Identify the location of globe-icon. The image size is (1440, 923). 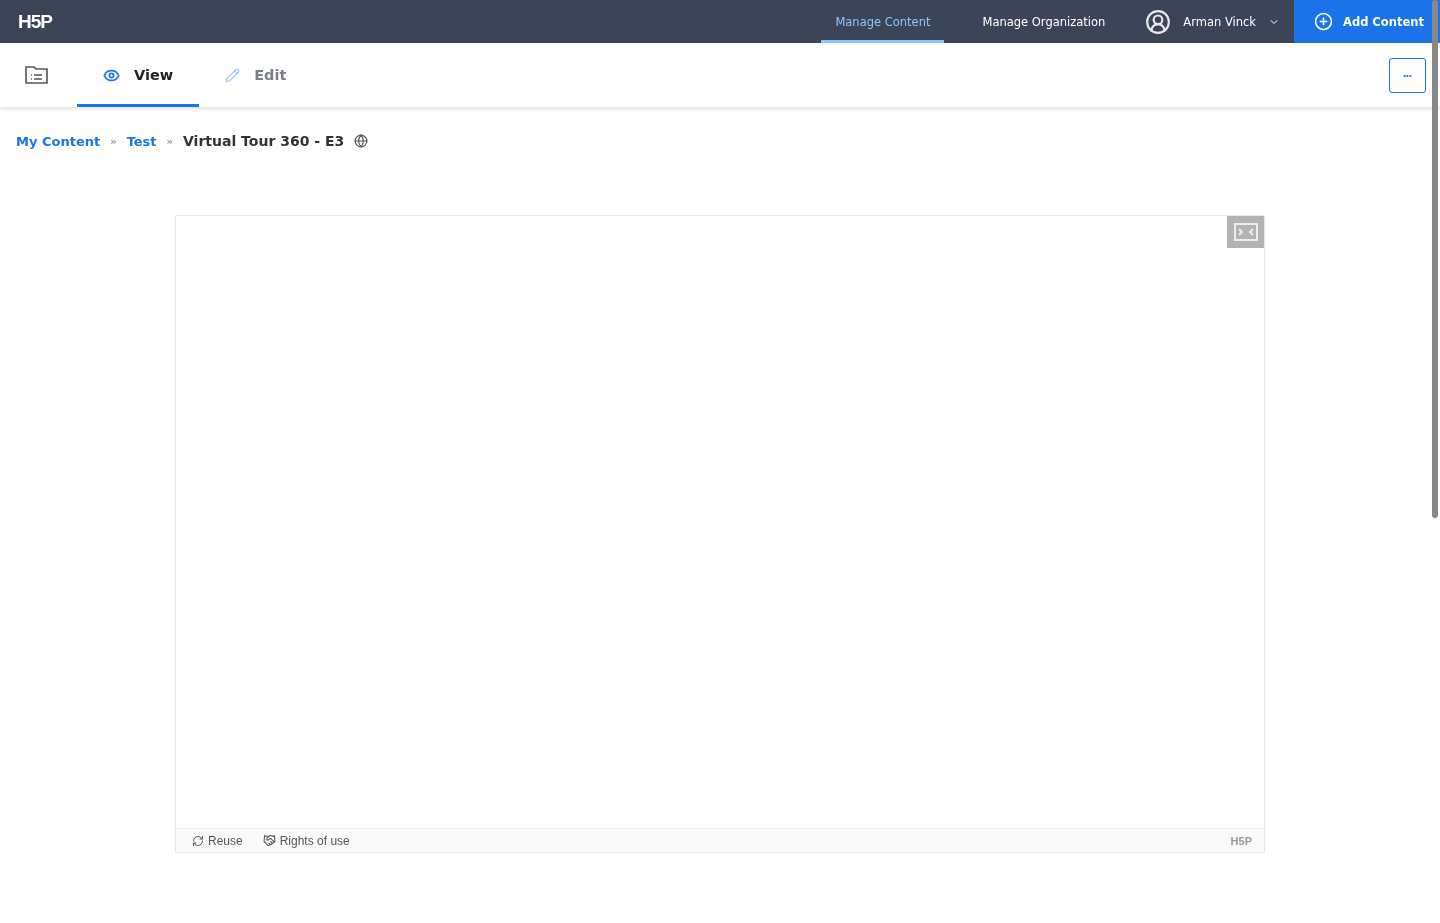
(361, 141).